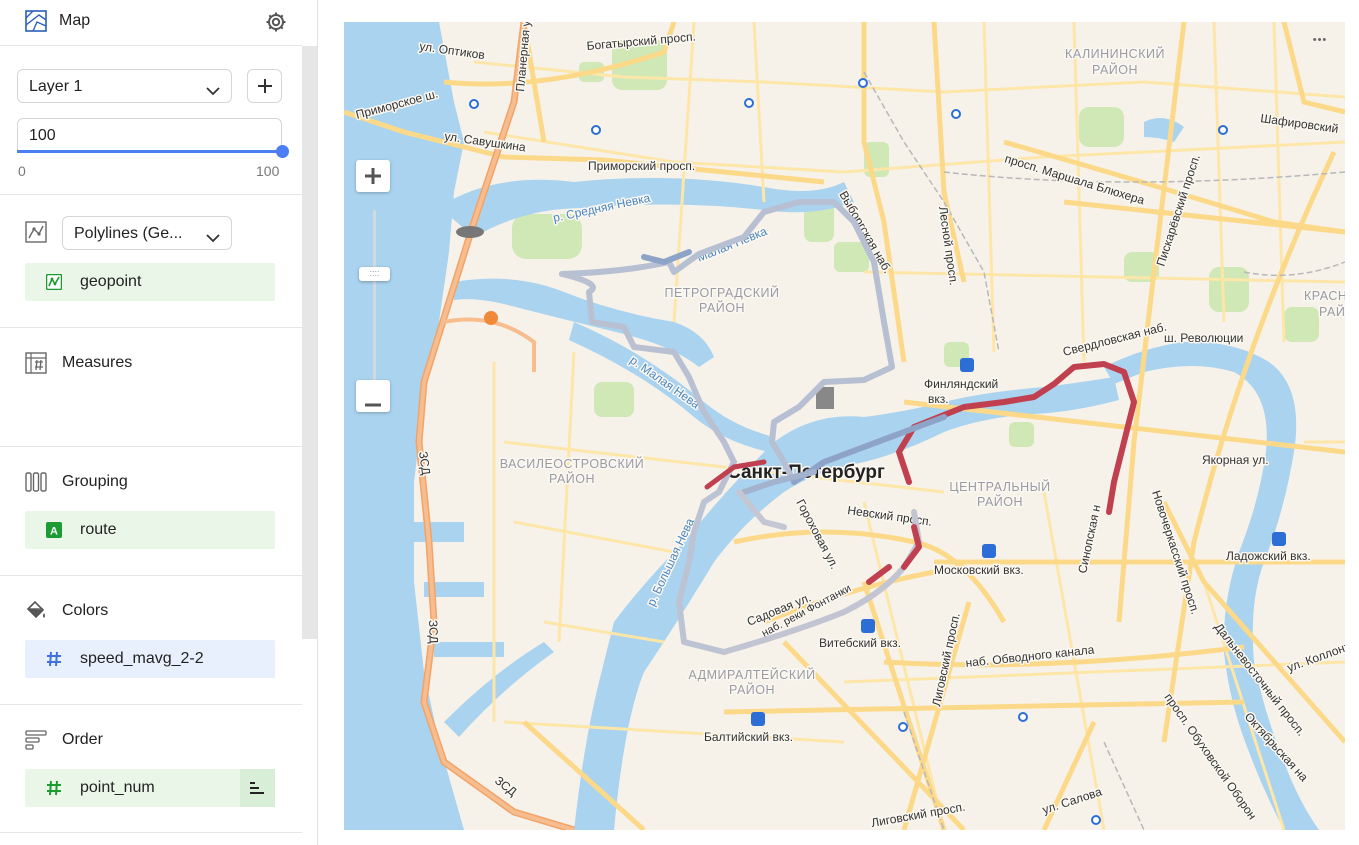 This screenshot has width=1359, height=845. I want to click on grouping-icon, so click(36, 482).